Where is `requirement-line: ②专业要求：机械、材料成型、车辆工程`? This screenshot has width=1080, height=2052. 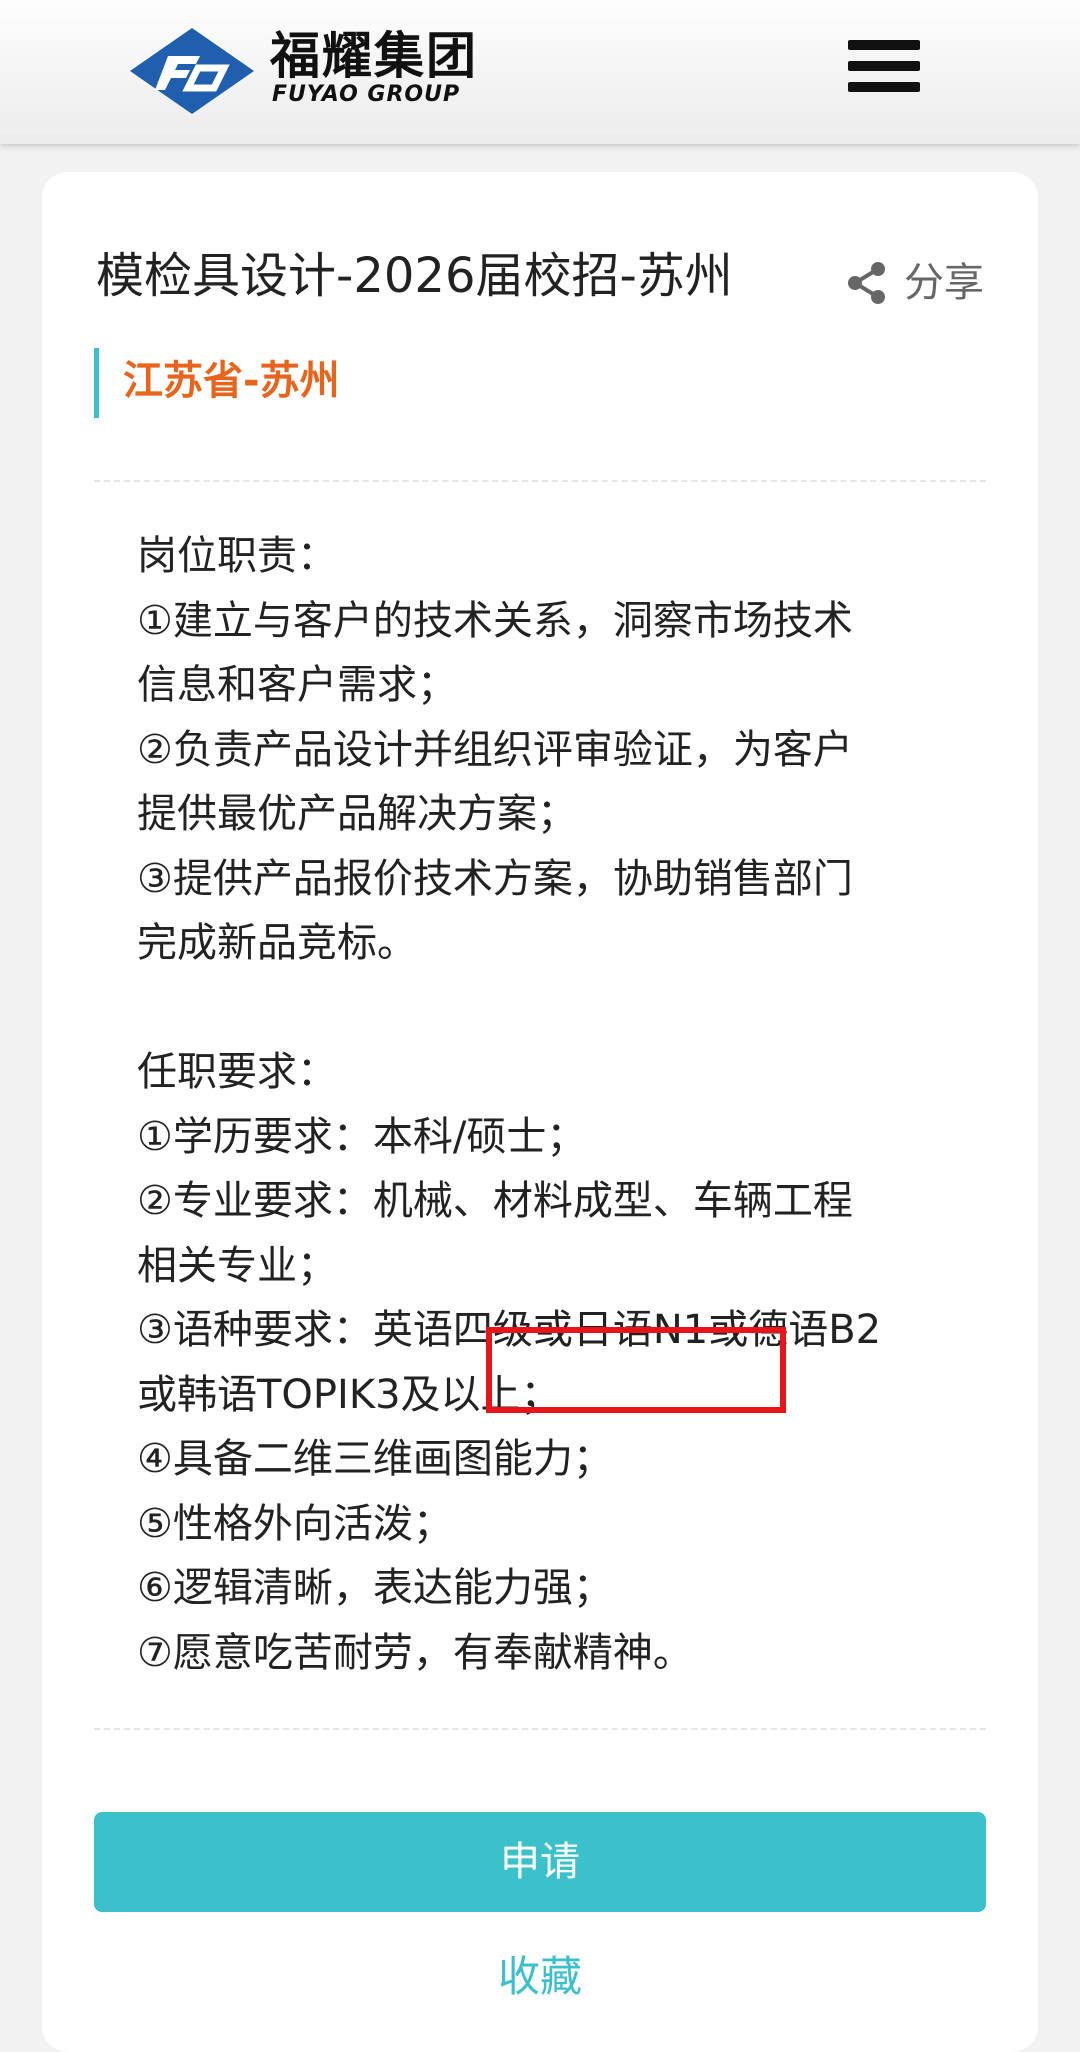
requirement-line: ②专业要求：机械、材料成型、车辆工程 is located at coordinates (495, 1201).